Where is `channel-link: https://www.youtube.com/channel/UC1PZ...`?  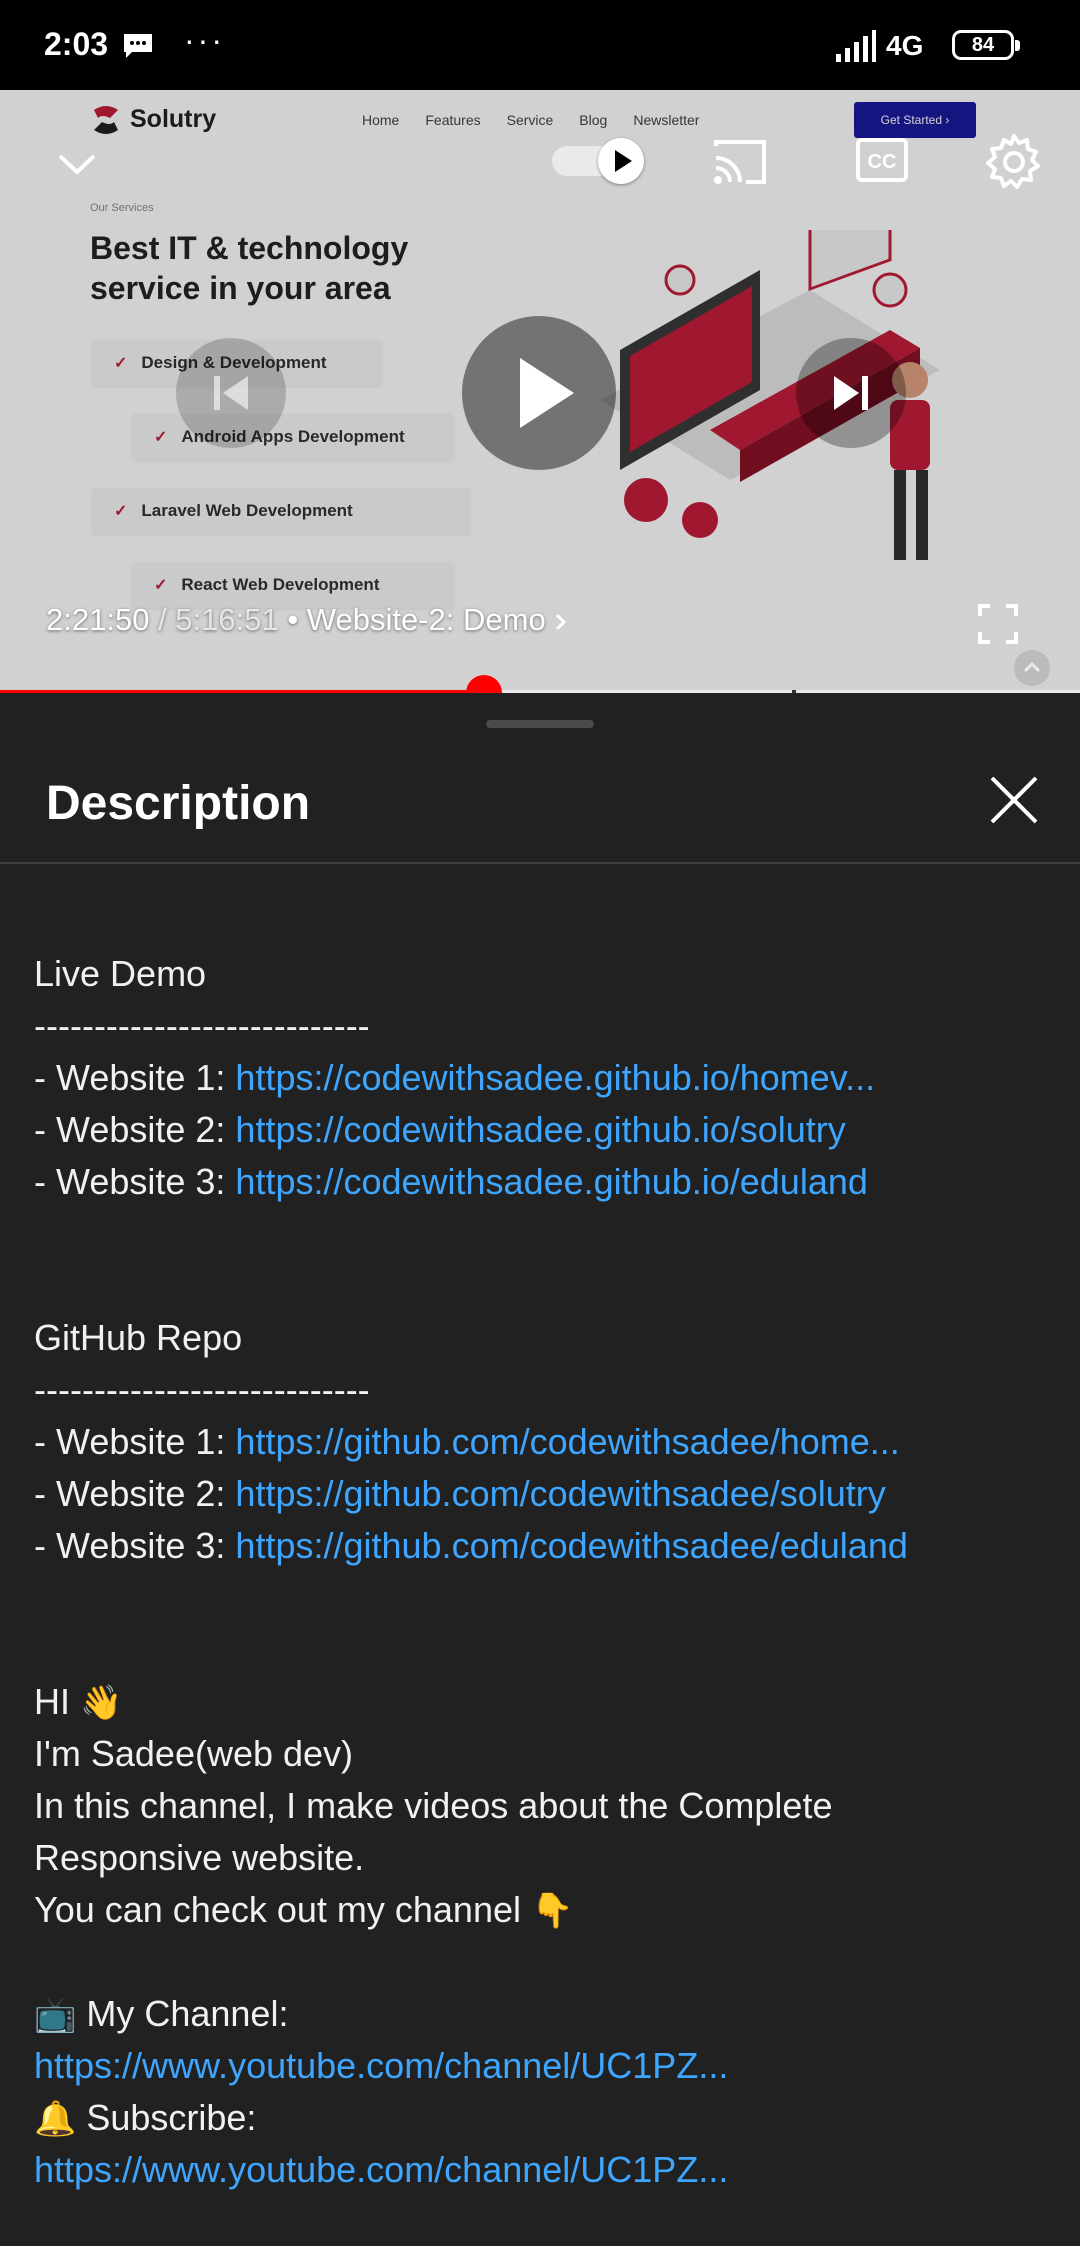 channel-link: https://www.youtube.com/channel/UC1PZ... is located at coordinates (381, 2065).